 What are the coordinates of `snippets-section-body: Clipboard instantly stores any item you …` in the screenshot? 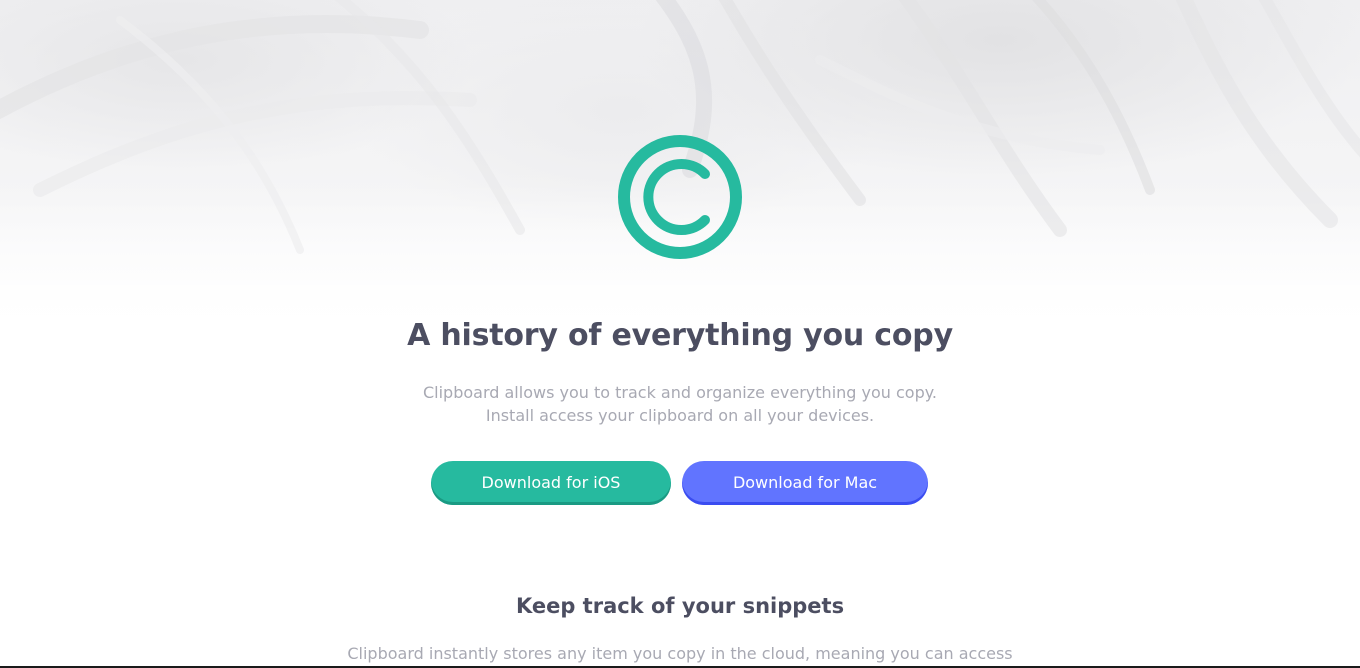 It's located at (680, 653).